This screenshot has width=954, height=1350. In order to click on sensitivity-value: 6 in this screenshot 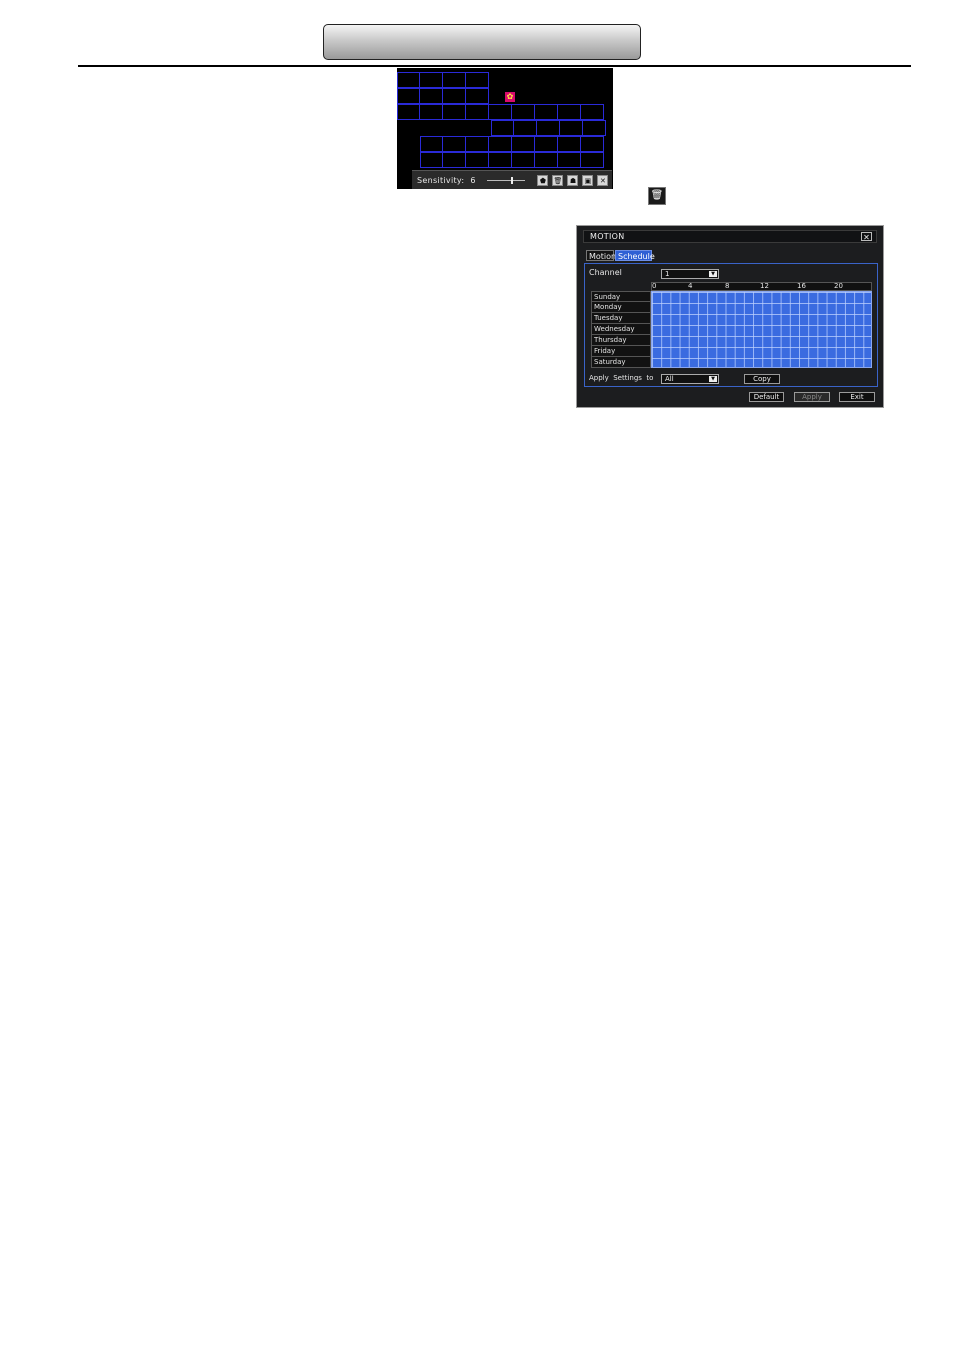, I will do `click(473, 180)`.